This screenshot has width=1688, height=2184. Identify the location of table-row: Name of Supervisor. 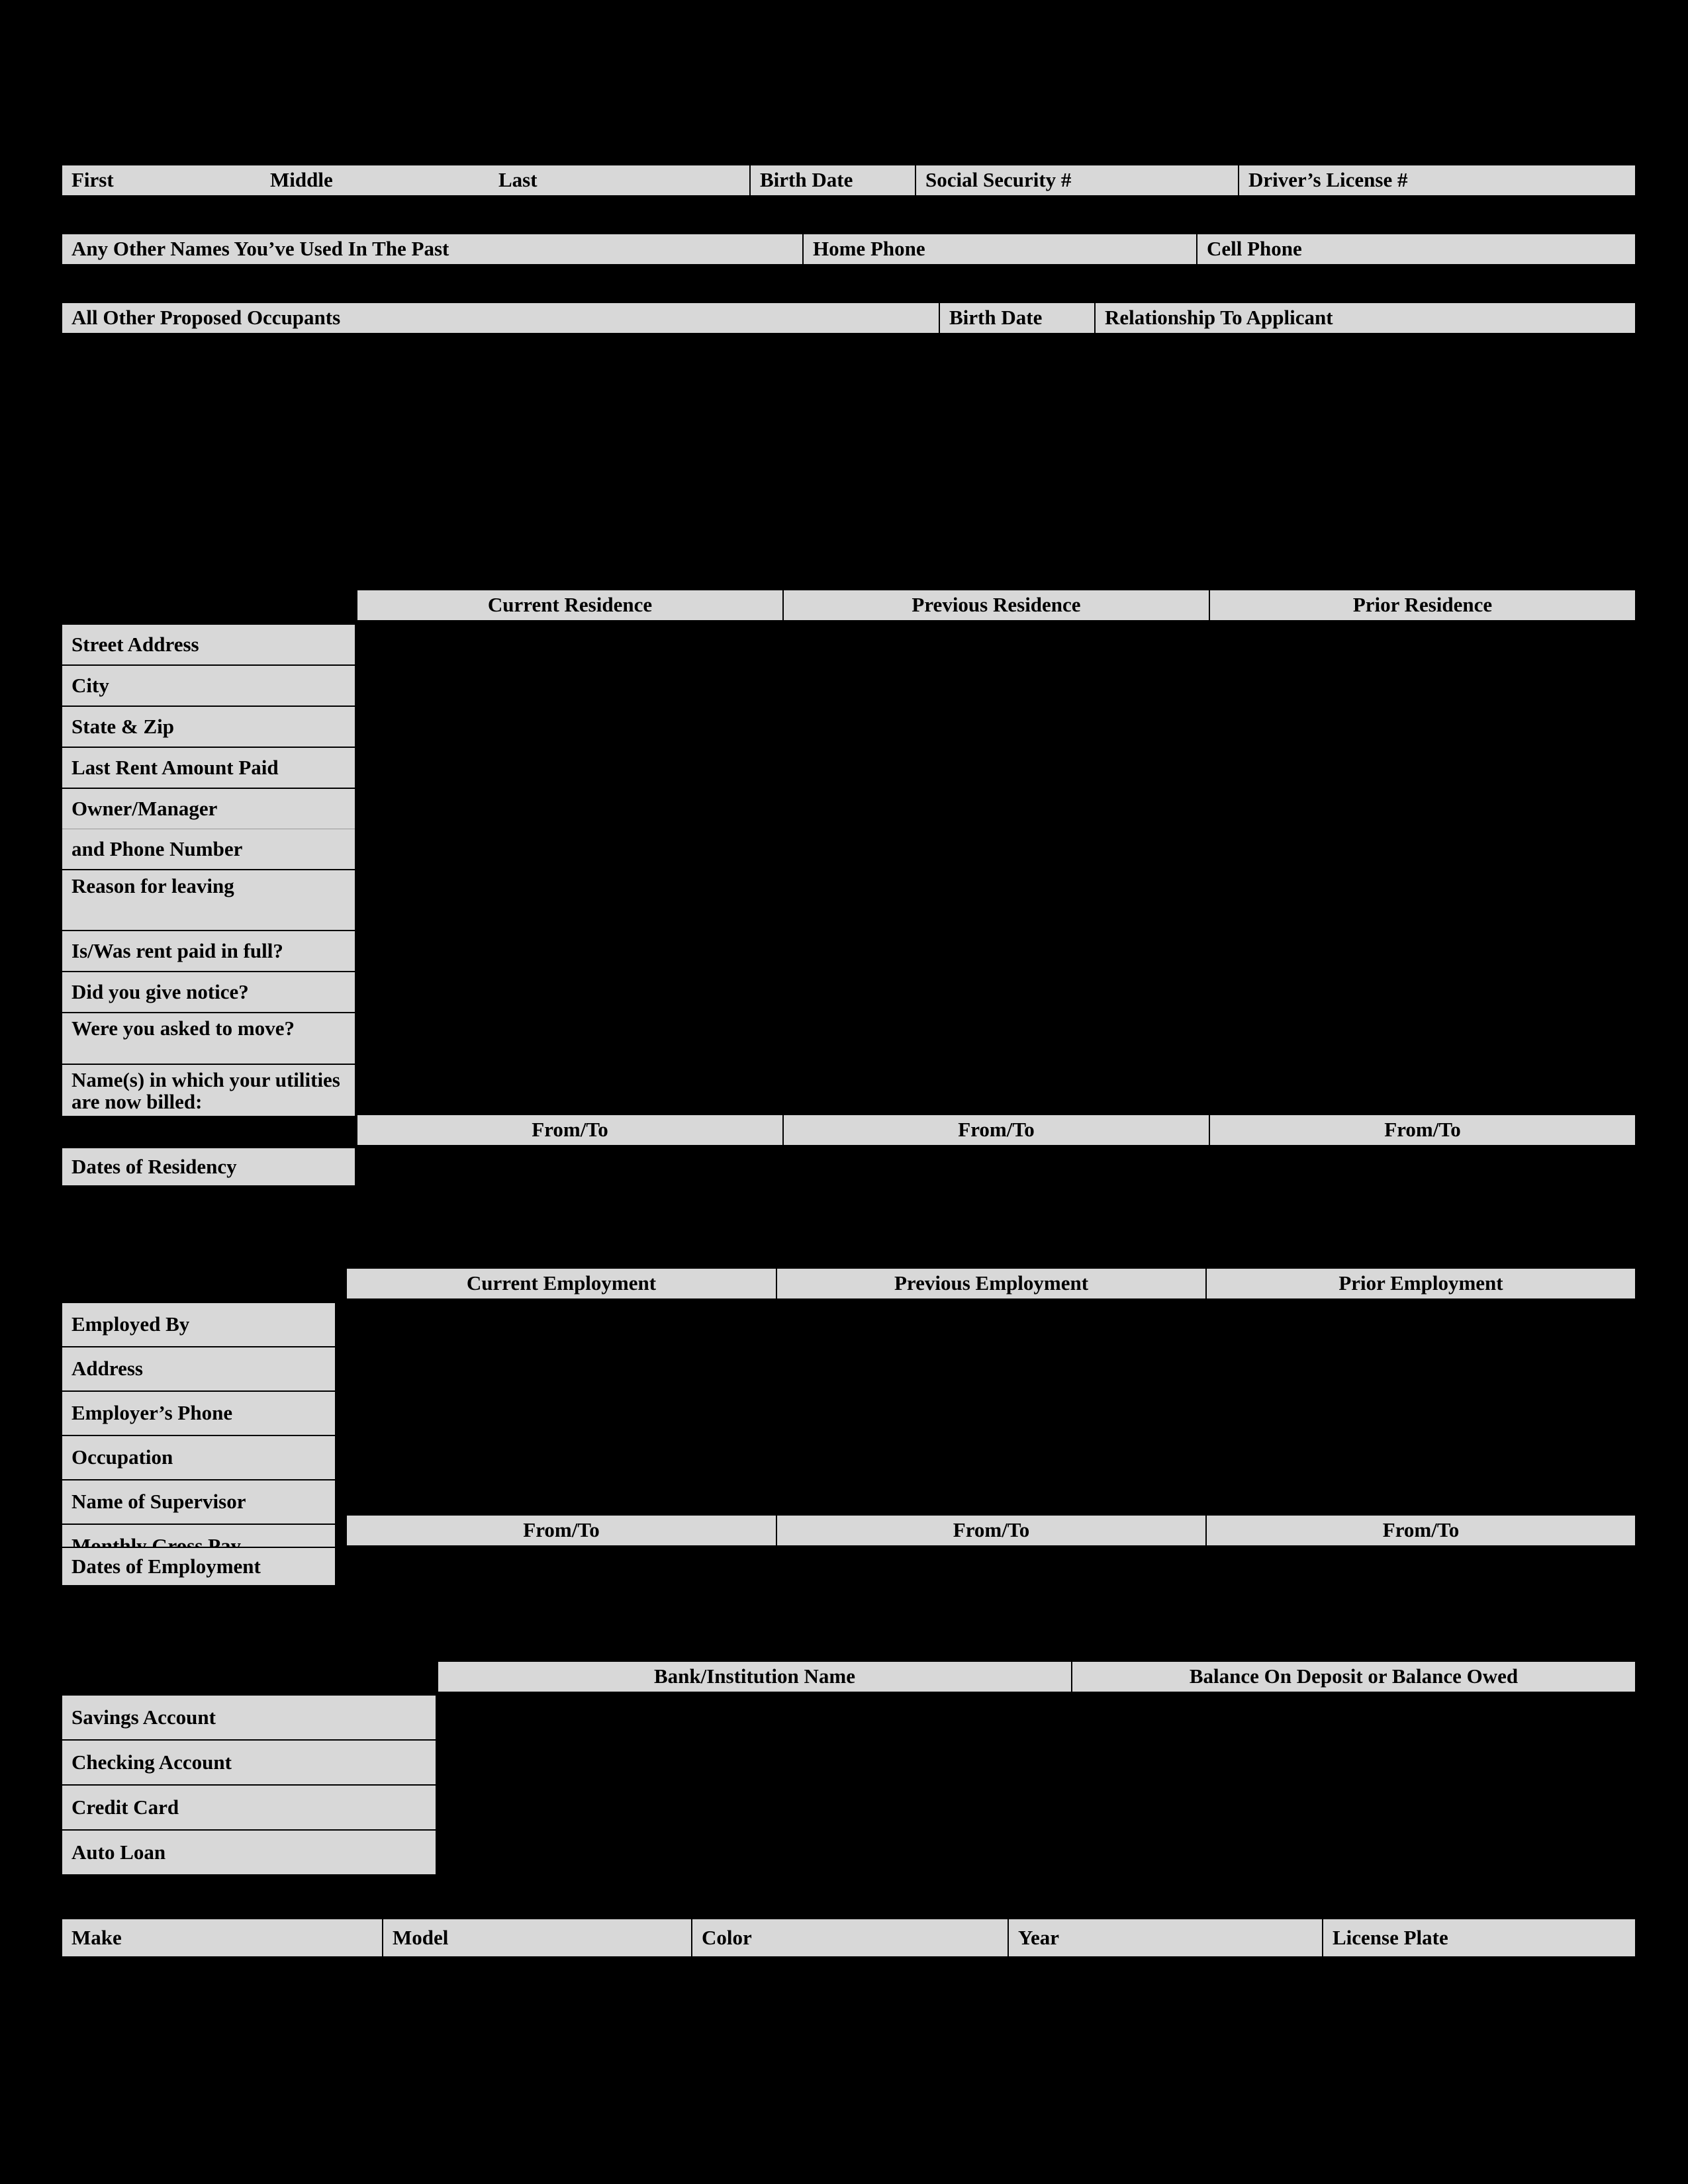
(198, 1502).